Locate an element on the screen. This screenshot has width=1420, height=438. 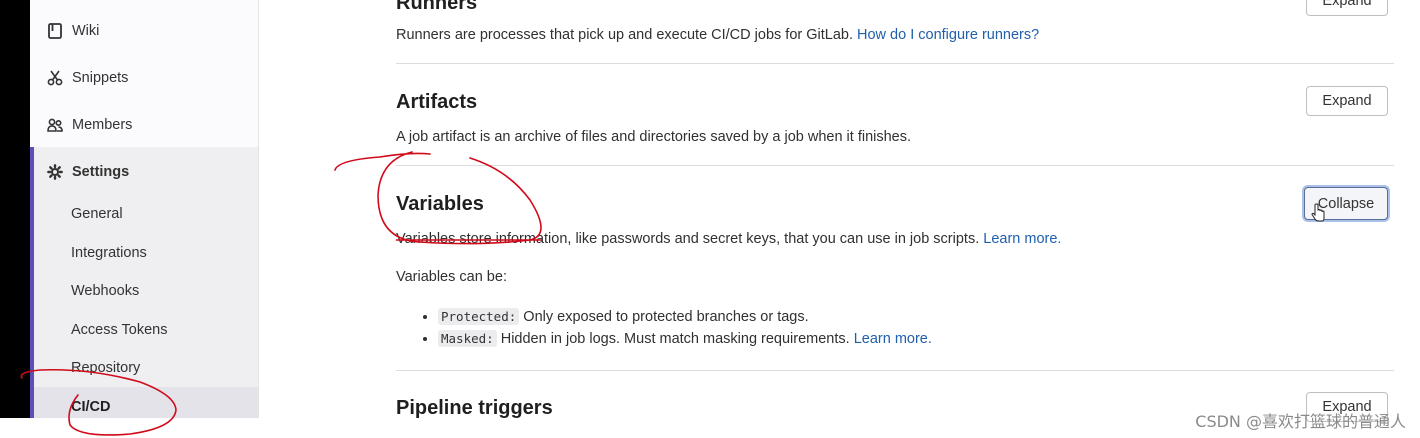
pipeline-triggers-title: Pipeline triggers is located at coordinates (474, 408).